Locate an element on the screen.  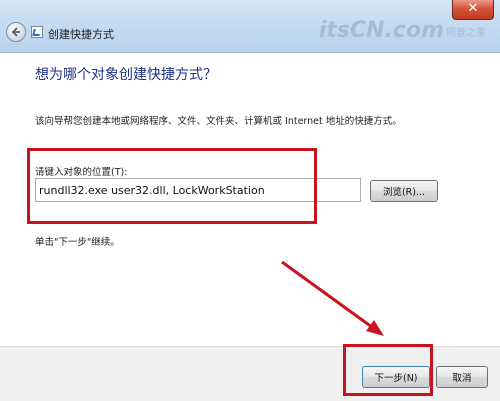
back-button is located at coordinates (16, 32).